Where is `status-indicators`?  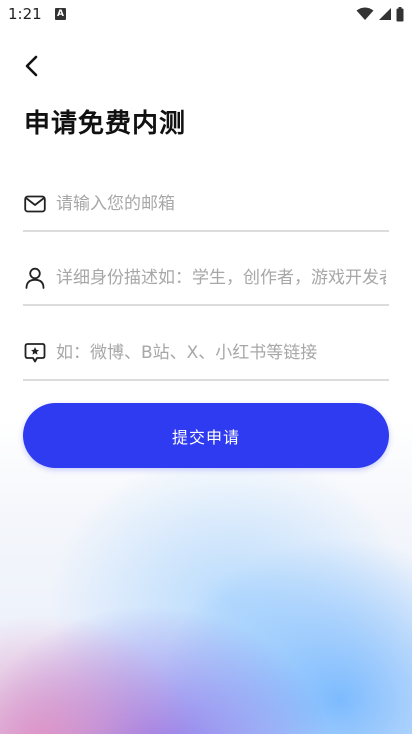
status-indicators is located at coordinates (380, 14).